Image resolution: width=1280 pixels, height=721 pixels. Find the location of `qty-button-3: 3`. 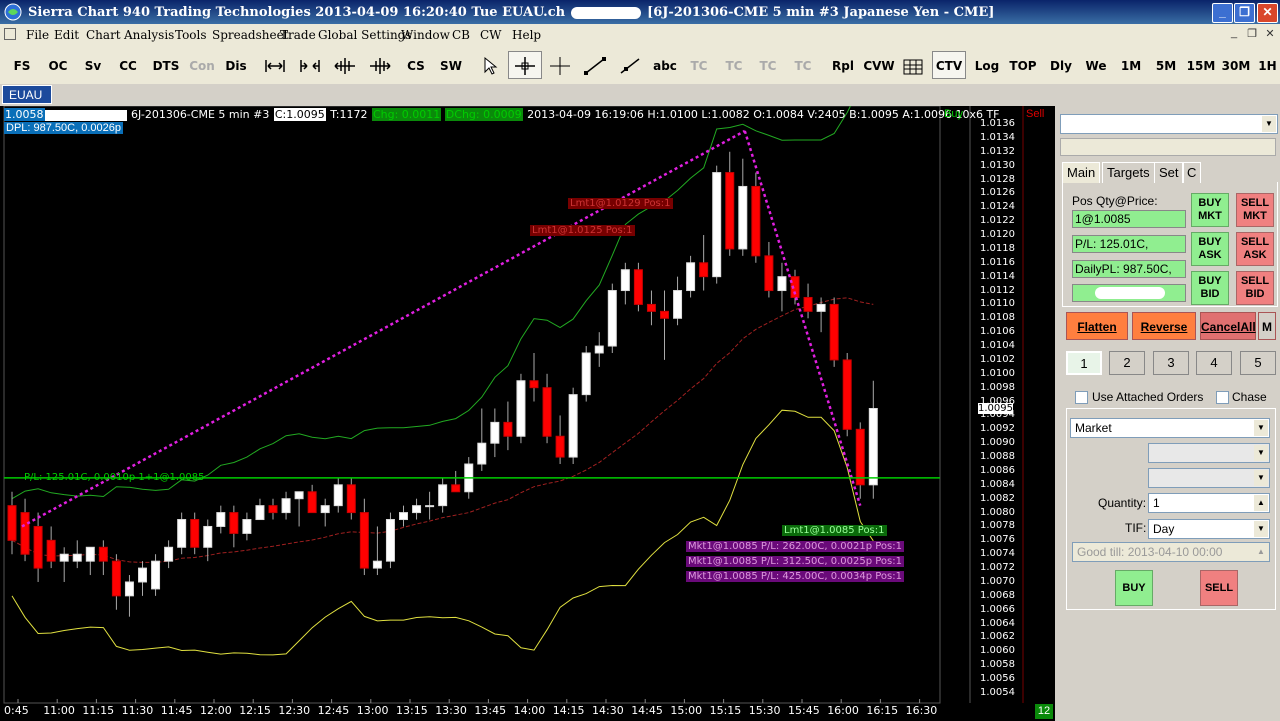

qty-button-3: 3 is located at coordinates (1171, 363).